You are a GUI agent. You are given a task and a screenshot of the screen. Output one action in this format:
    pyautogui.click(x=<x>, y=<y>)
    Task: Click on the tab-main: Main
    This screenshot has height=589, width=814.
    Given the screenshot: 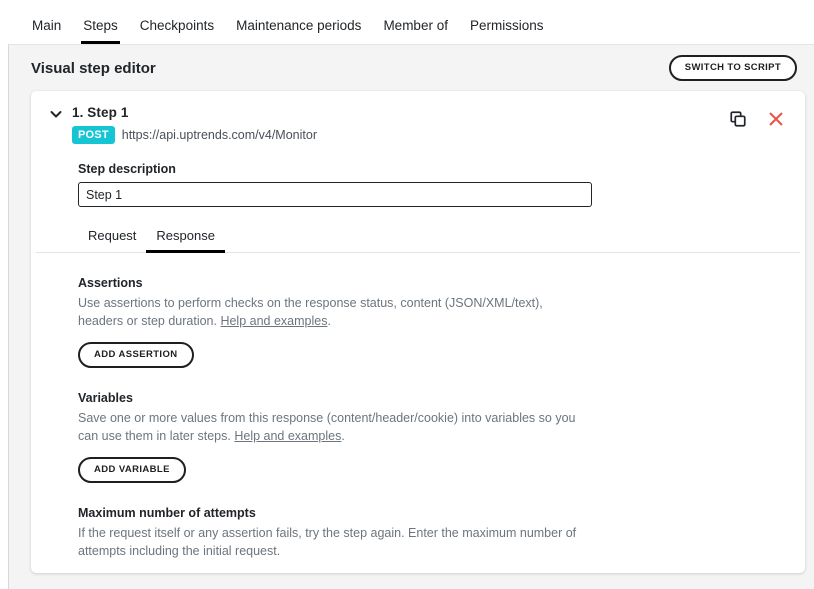 What is the action you would take?
    pyautogui.click(x=46, y=31)
    